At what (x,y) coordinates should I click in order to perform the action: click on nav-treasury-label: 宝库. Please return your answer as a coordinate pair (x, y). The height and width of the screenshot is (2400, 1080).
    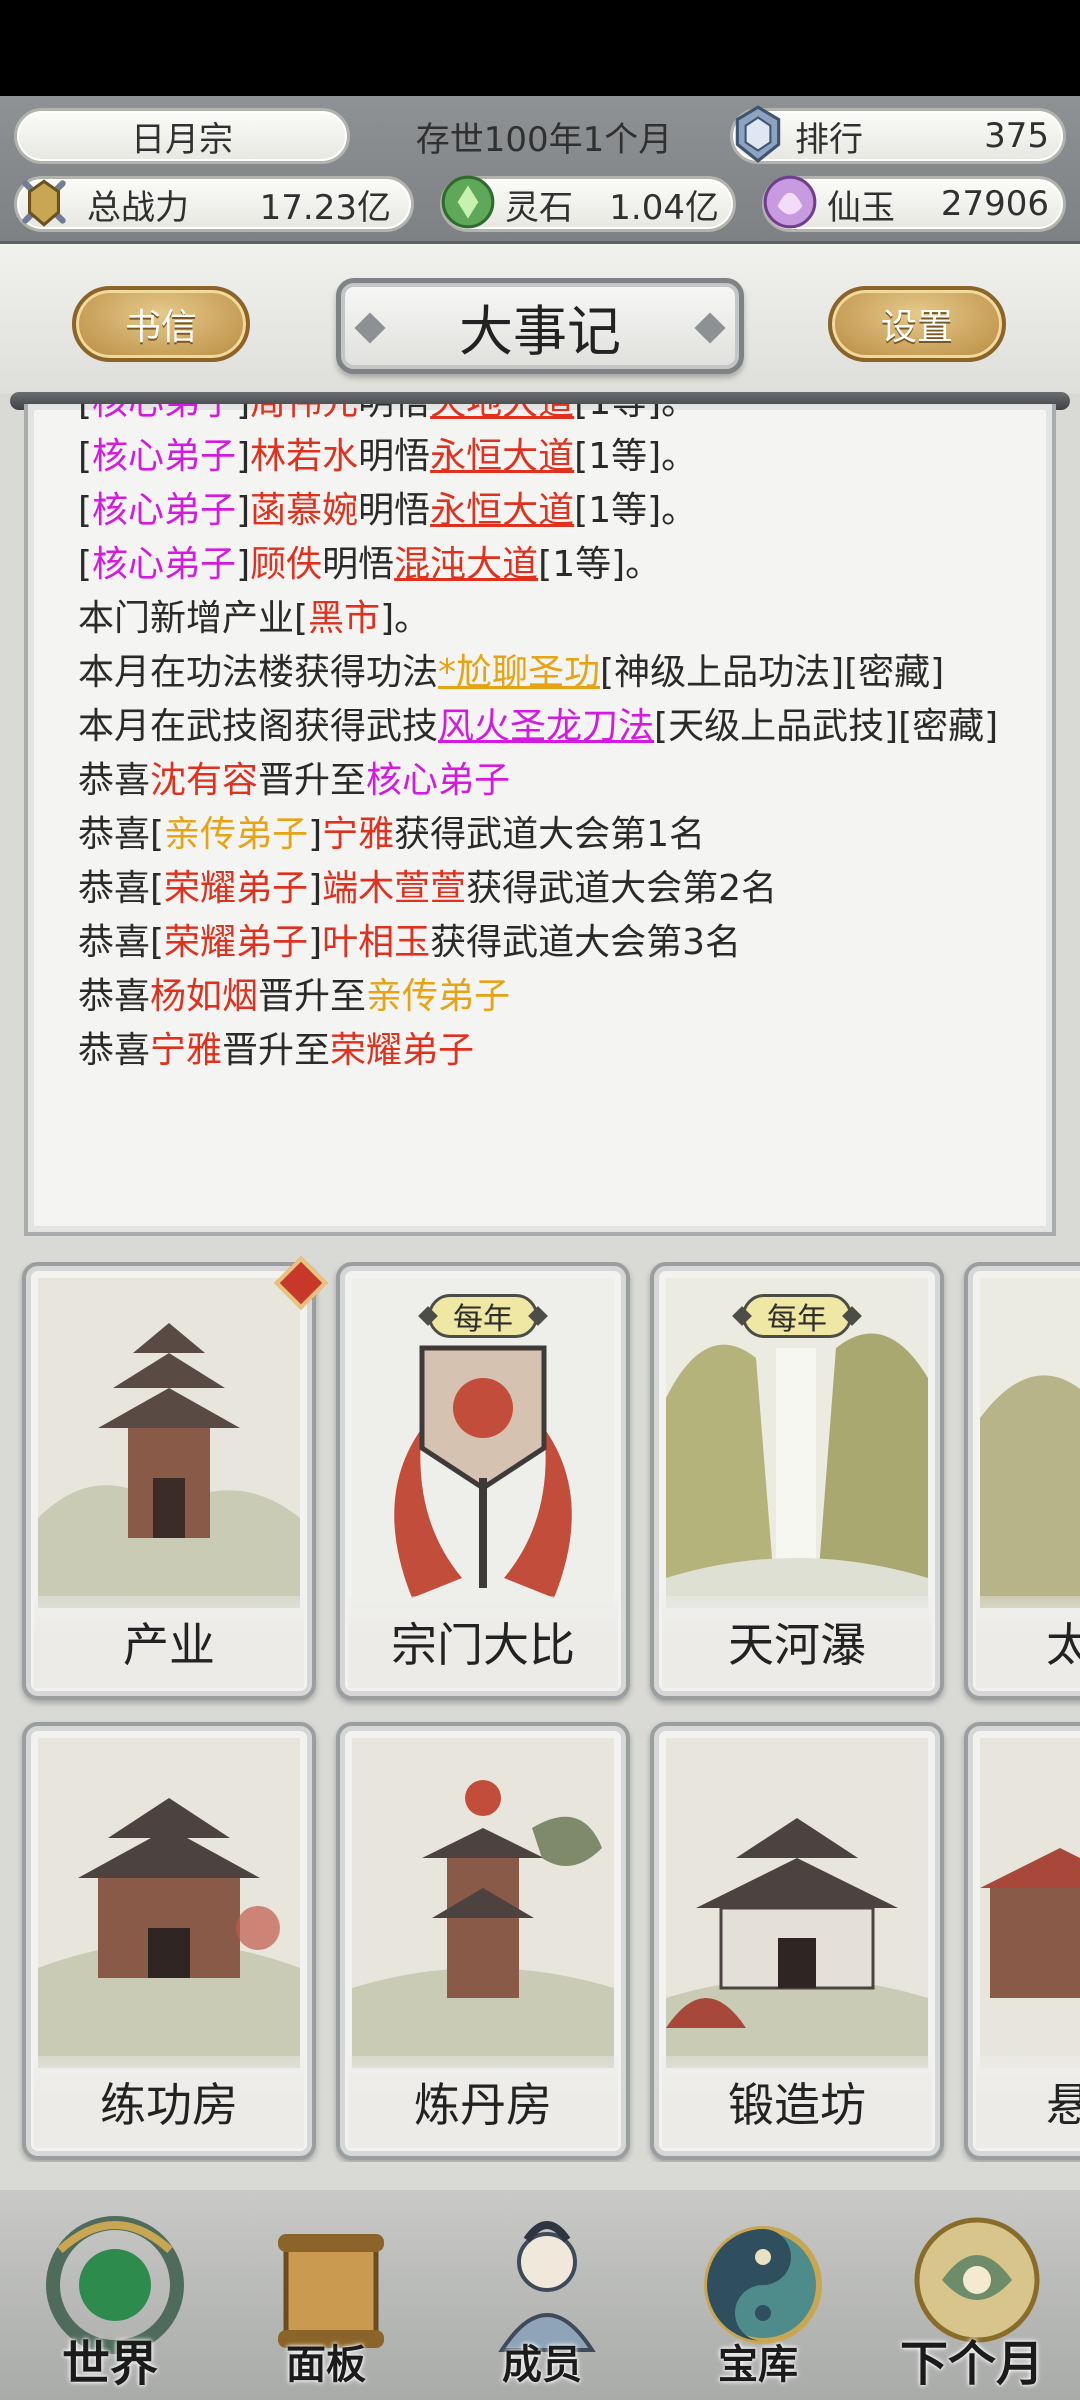
    Looking at the image, I should click on (758, 2365).